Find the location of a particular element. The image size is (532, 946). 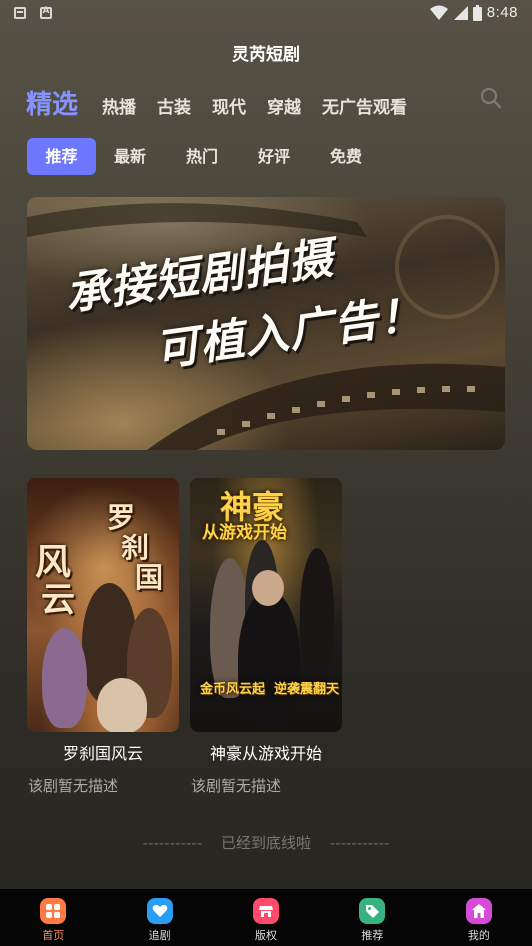

poster-text: 金币风云起 is located at coordinates (233, 689).